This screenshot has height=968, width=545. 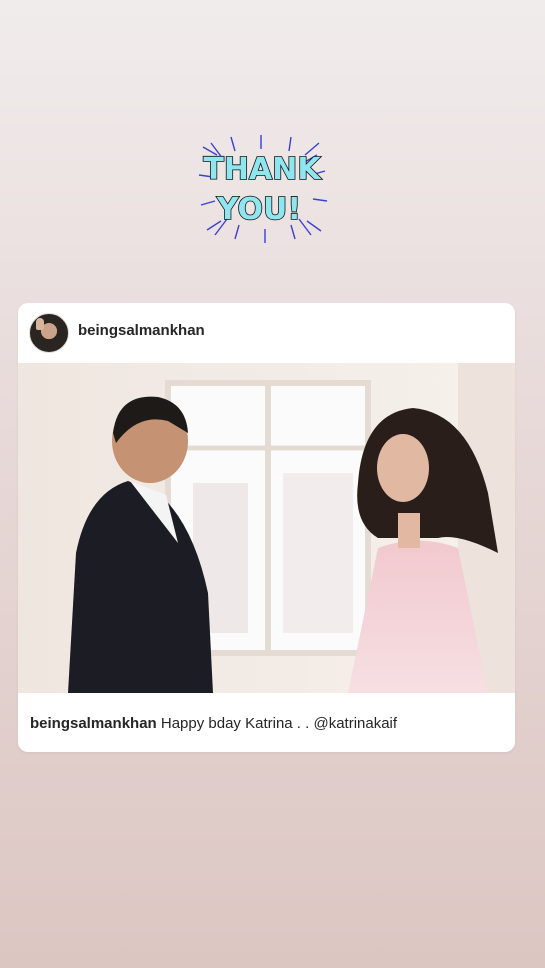 What do you see at coordinates (258, 209) in the screenshot?
I see `sticker-line-2: YOU!` at bounding box center [258, 209].